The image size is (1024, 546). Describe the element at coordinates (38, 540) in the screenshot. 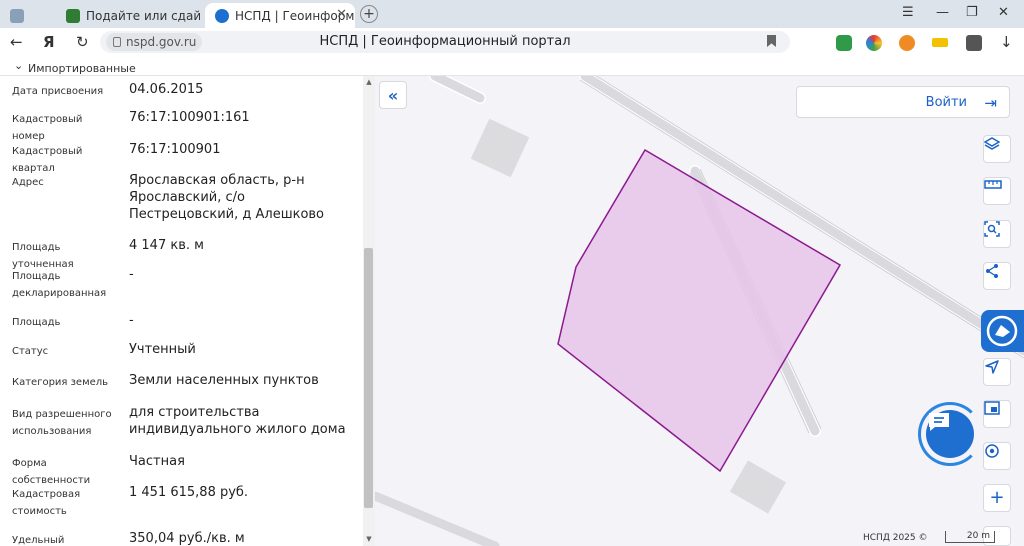

I see `info-label: Удельный показатель` at that location.